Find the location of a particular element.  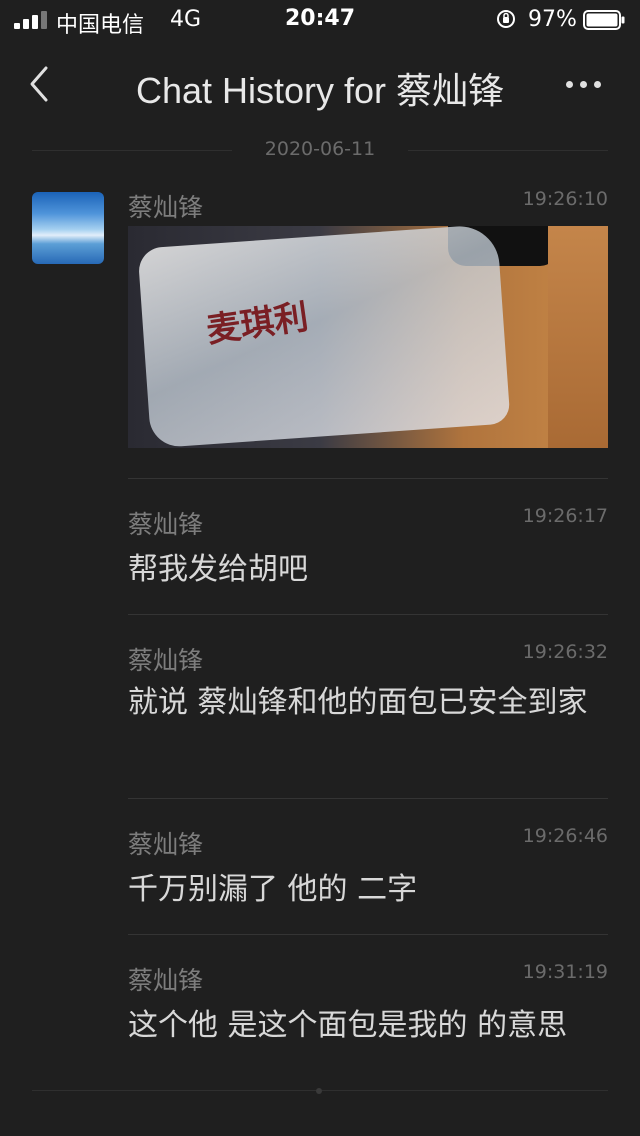

message-item: 蔡灿锋 19:26:46 千万别漏了 他的 二字 is located at coordinates (368, 870).